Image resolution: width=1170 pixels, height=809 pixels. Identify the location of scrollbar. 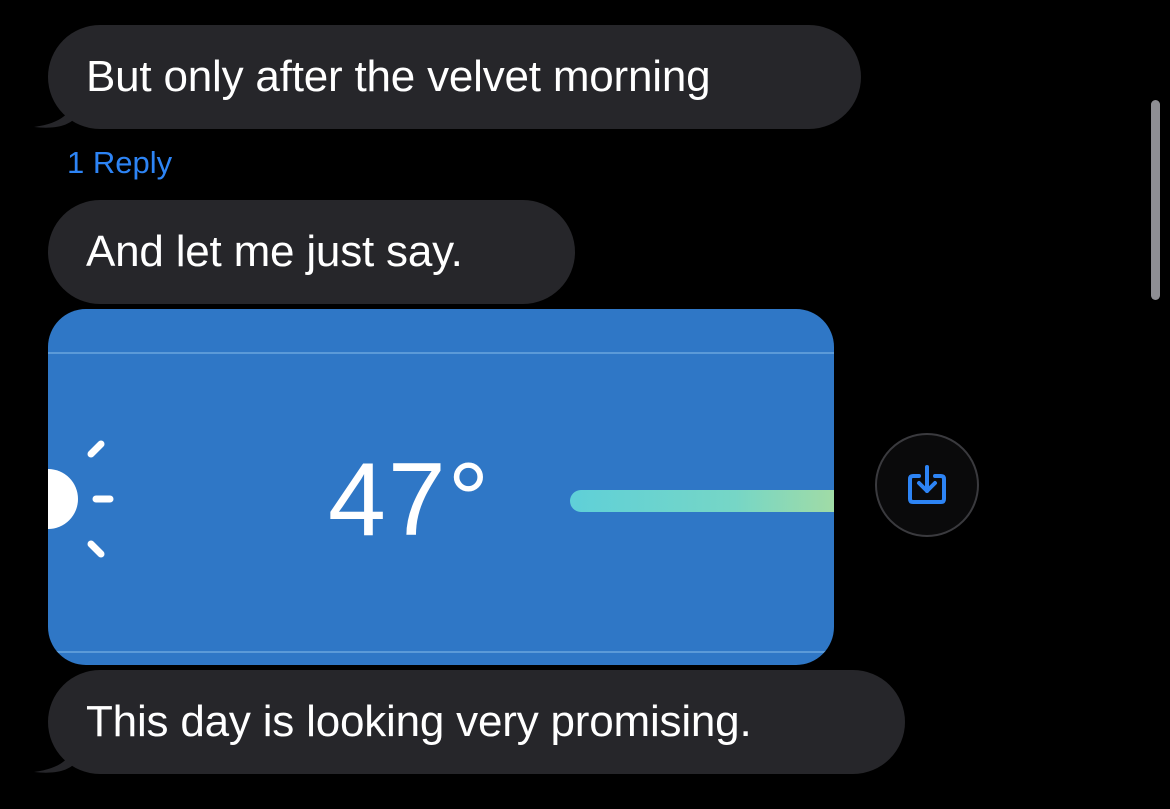
(1155, 200).